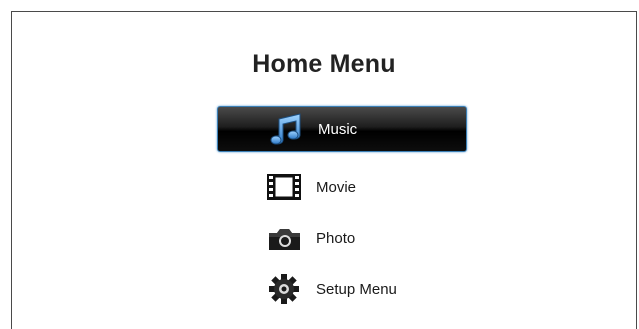  I want to click on menu-item-label: Setup Menu, so click(356, 289).